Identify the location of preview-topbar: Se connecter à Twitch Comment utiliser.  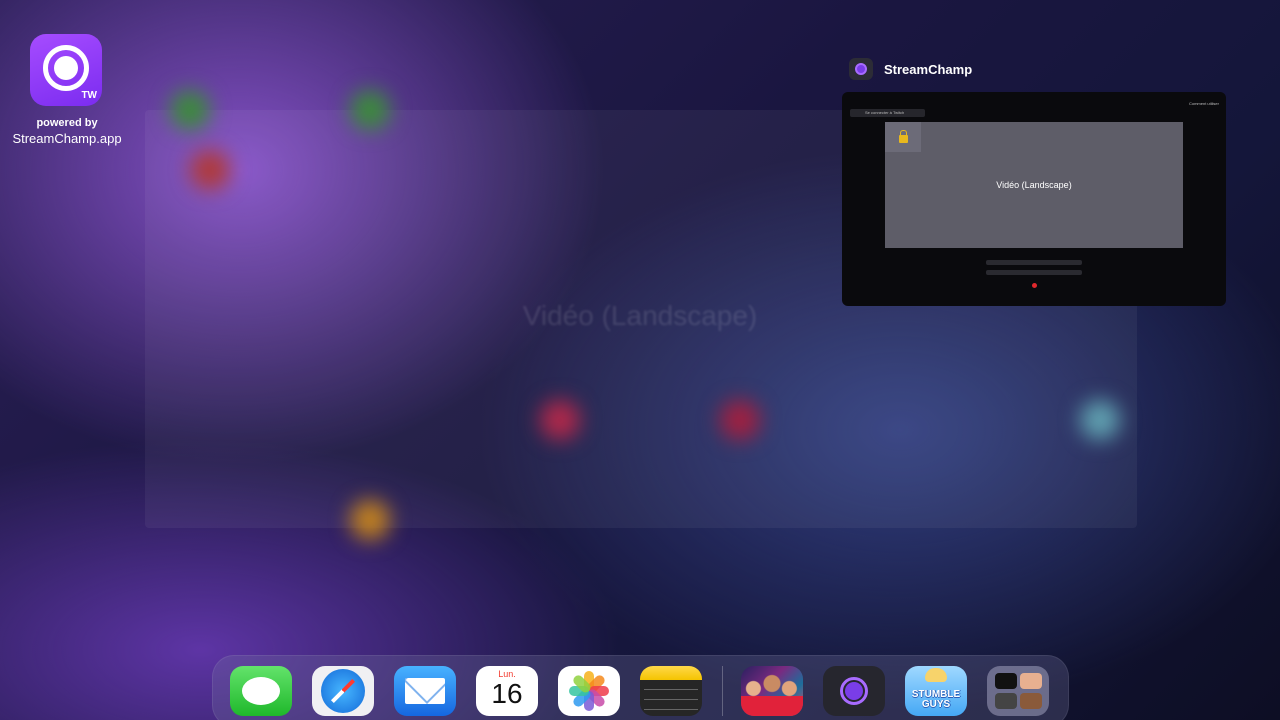
(1034, 107).